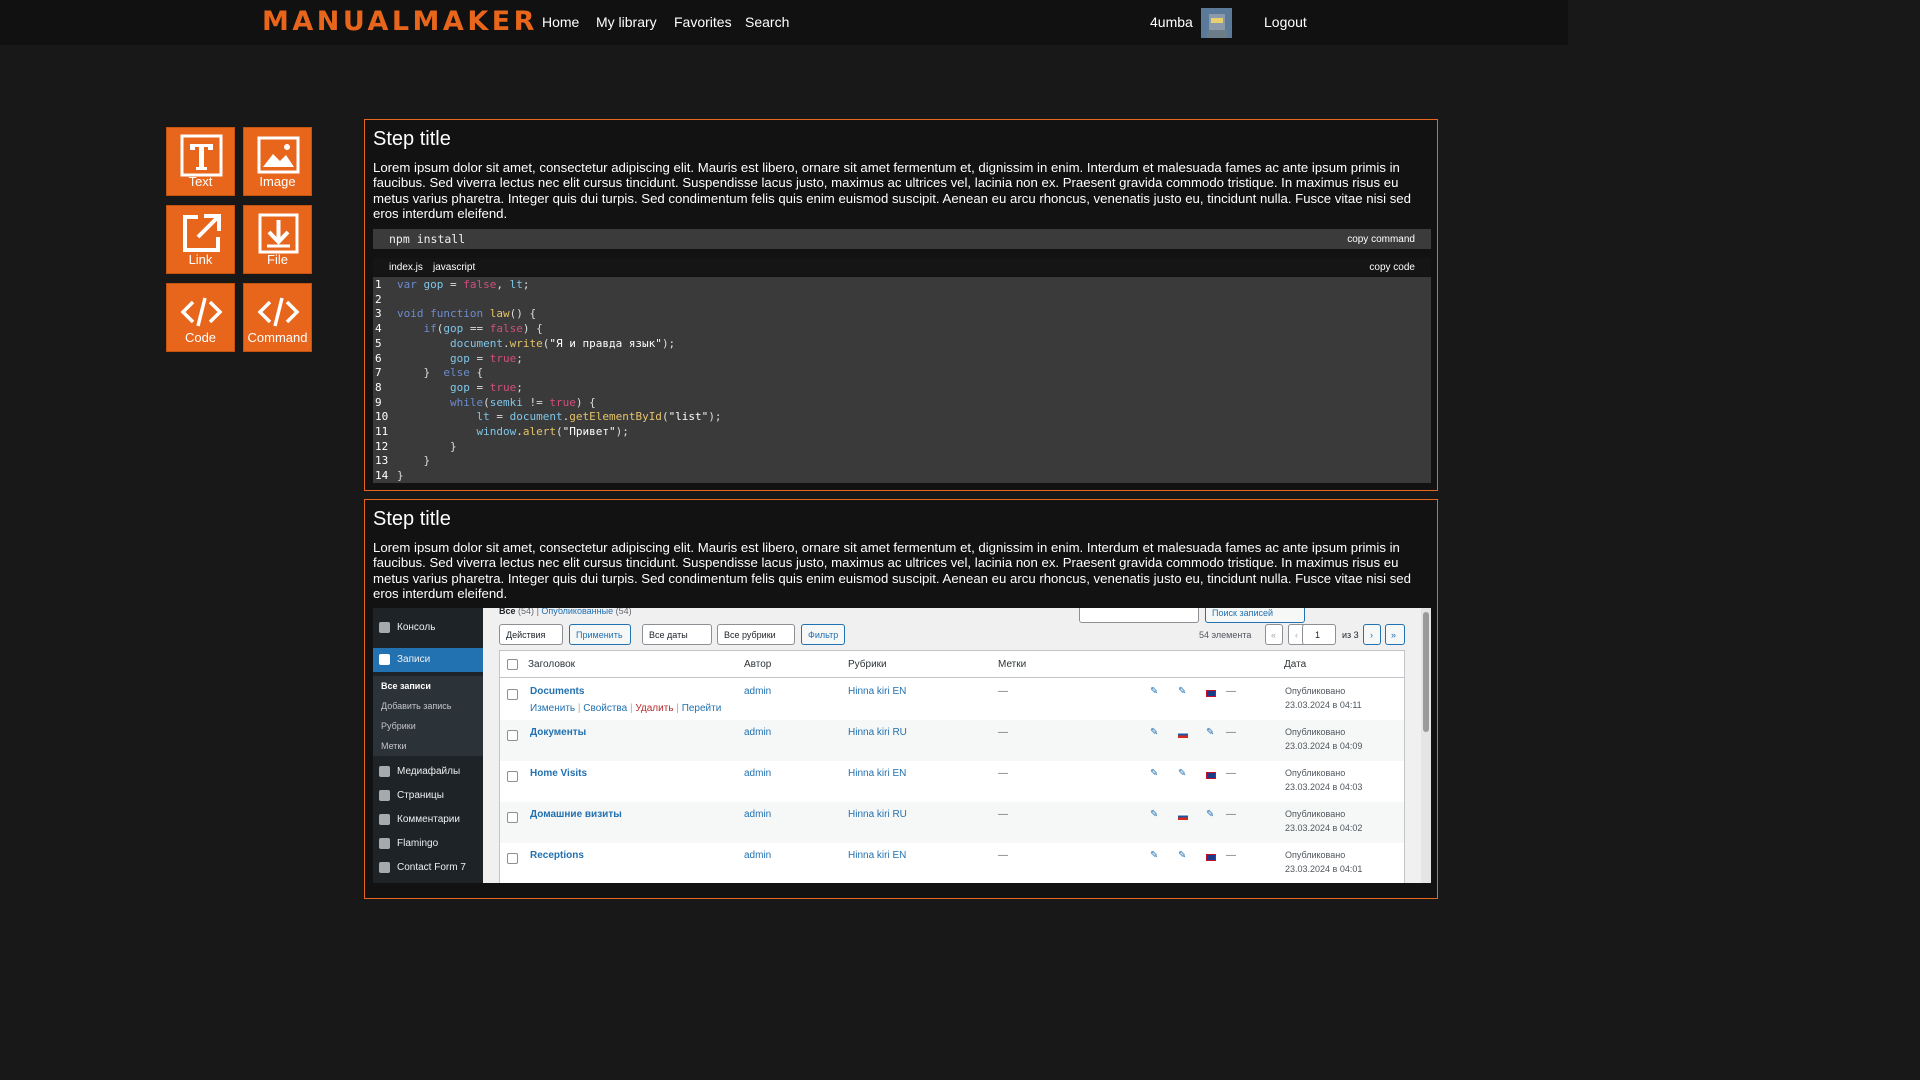  I want to click on code-text: document.write("Я и правда язык");, so click(562, 343).